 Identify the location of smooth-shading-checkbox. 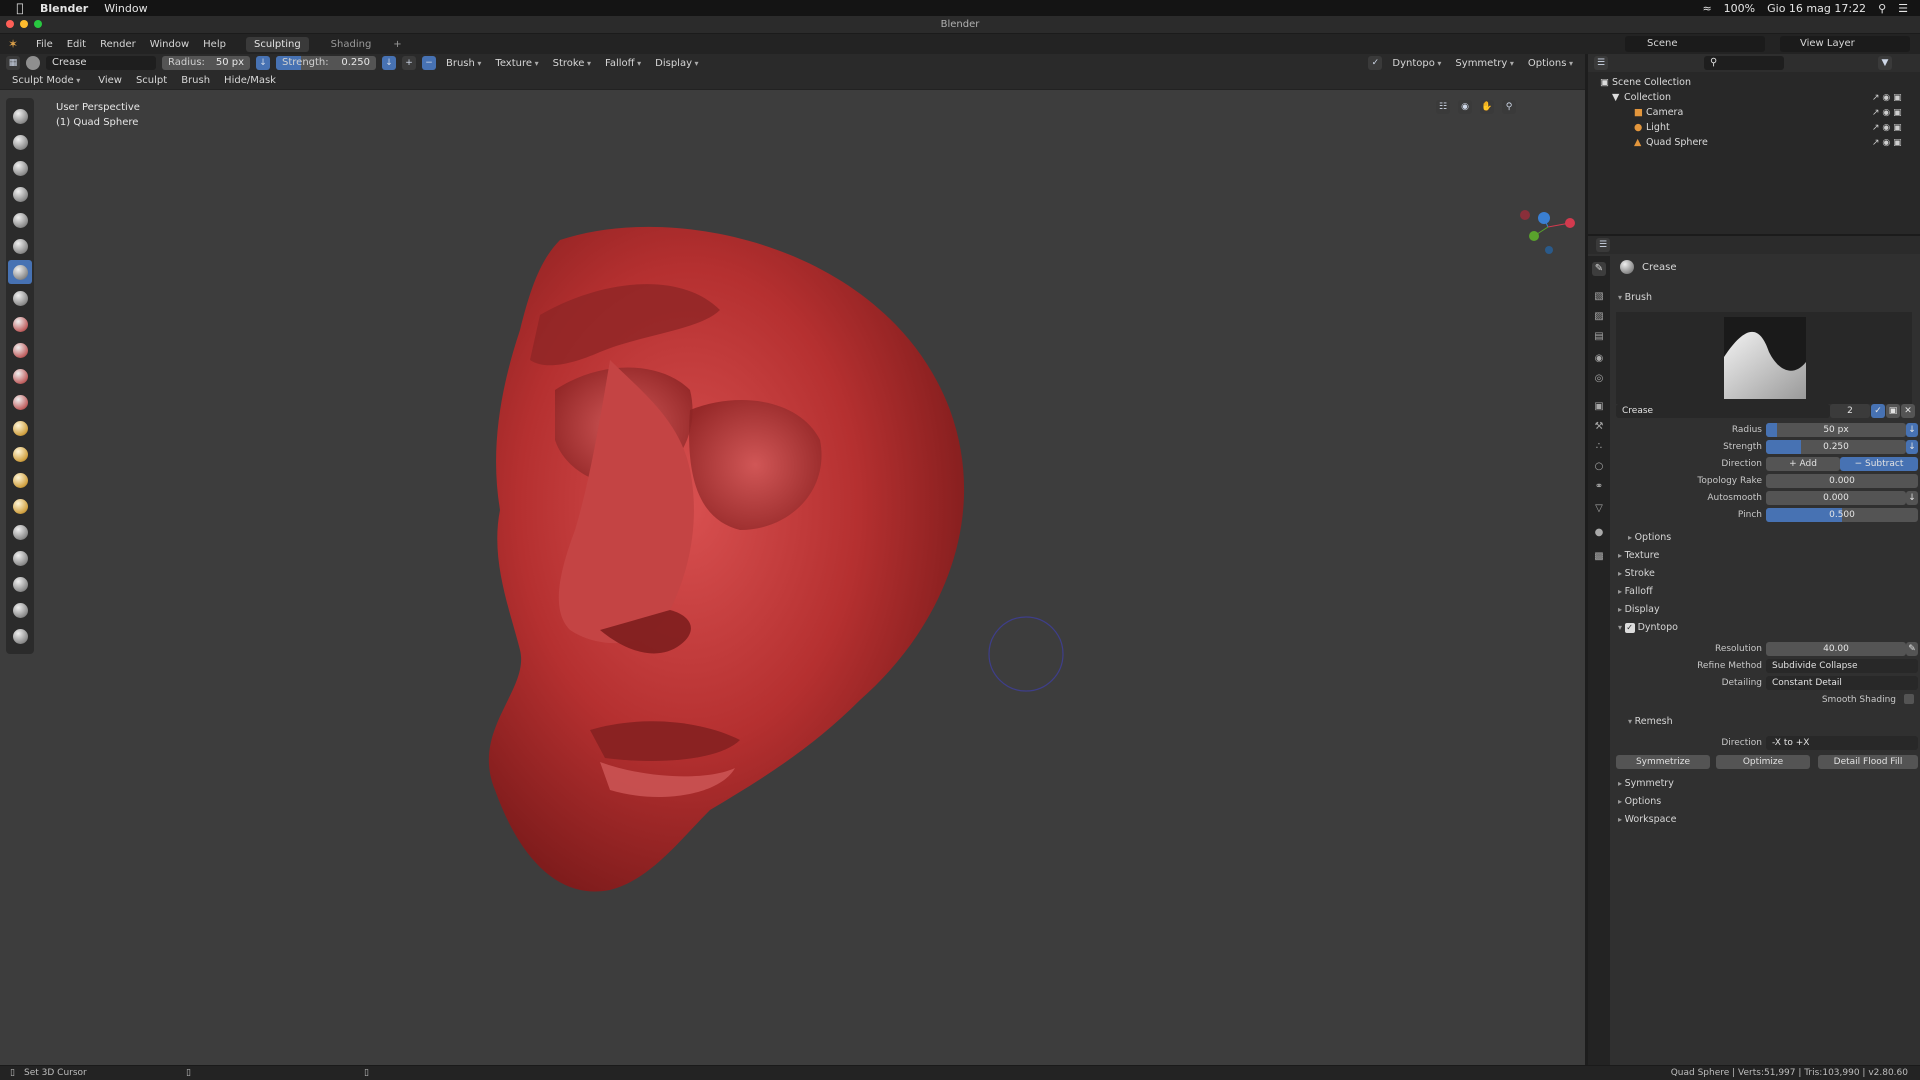
(1909, 699).